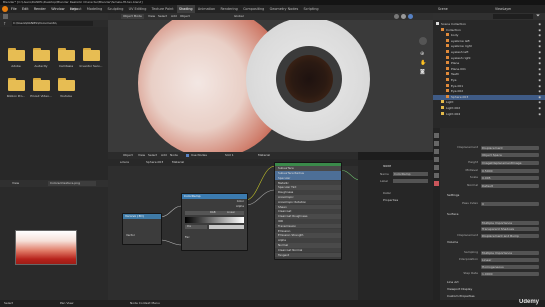 This screenshot has height=307, width=545. What do you see at coordinates (196, 227) in the screenshot?
I see `colorramp-position-field: Pos` at bounding box center [196, 227].